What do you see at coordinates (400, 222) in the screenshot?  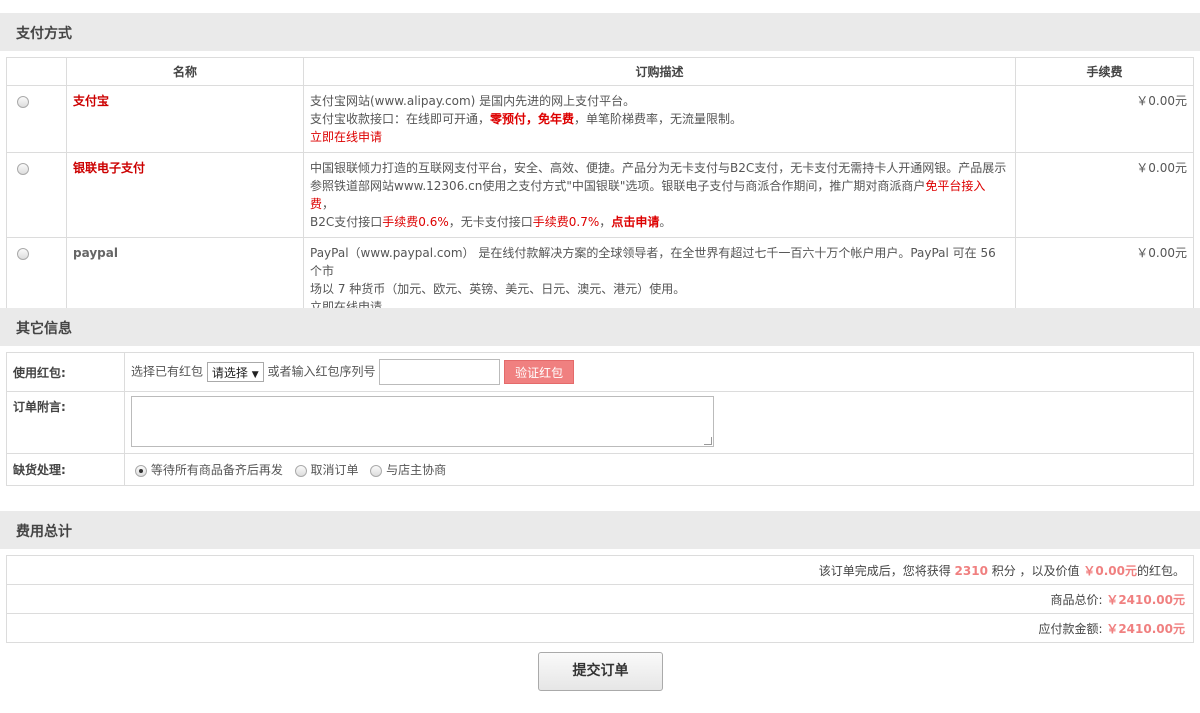 I see `unionpay-fee-label-b2c: 手续费` at bounding box center [400, 222].